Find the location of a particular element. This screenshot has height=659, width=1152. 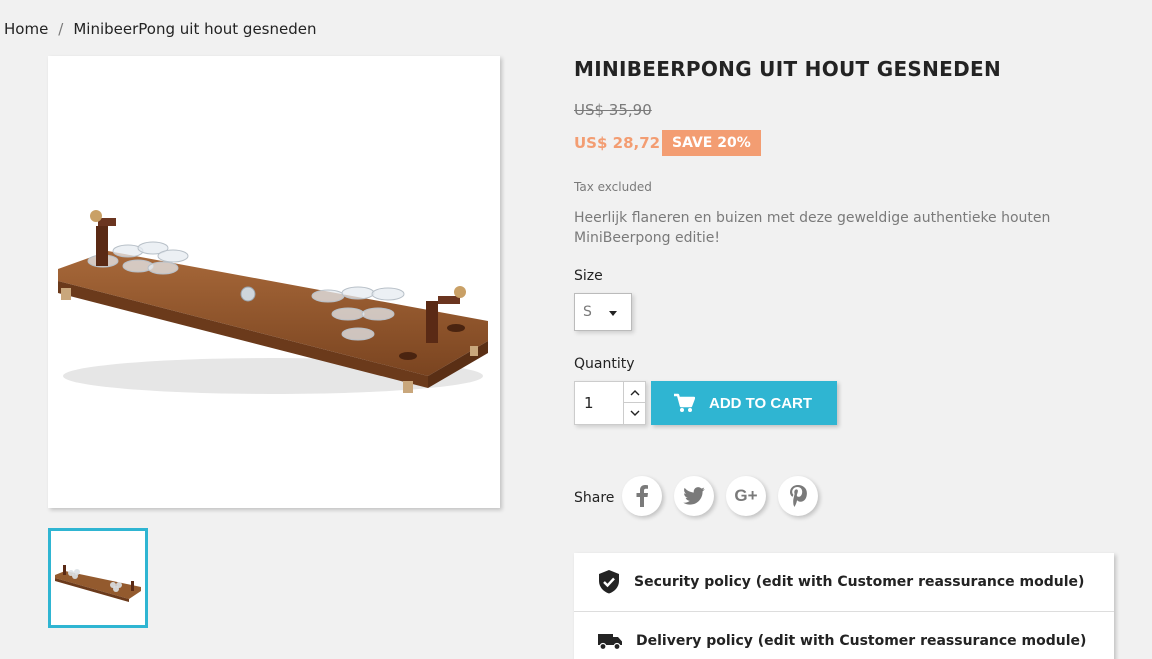

current-price: US$ 28,72 is located at coordinates (617, 143).